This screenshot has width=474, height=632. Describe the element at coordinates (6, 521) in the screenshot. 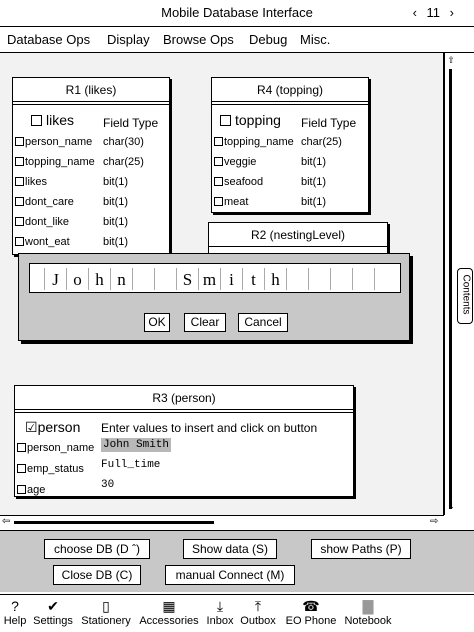

I see `scroll-left-arrow-icon: ⇦` at that location.